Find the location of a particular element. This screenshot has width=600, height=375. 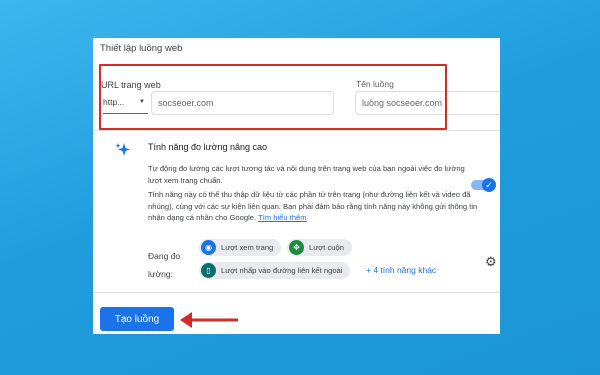

mouse-icon: ▯ is located at coordinates (208, 270).